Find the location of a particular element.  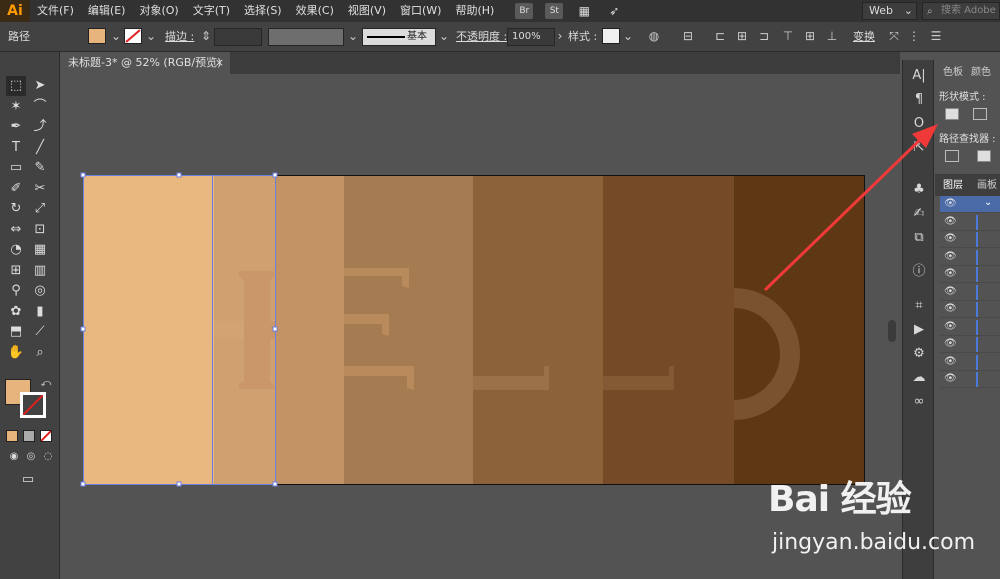

opacity-label: 不透明度 : is located at coordinates (481, 37).